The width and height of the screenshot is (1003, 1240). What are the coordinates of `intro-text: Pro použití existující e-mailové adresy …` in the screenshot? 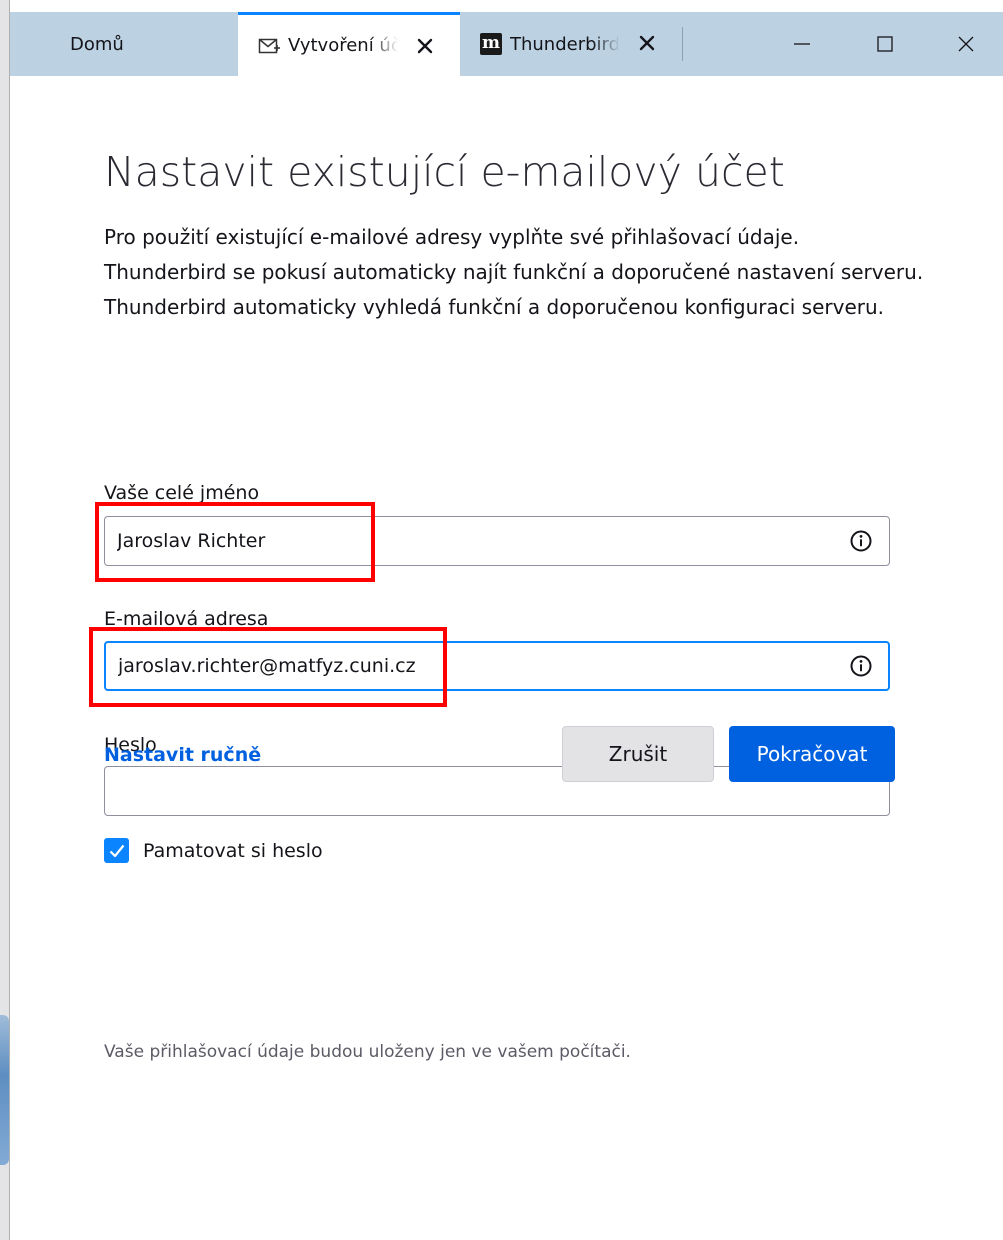 It's located at (514, 272).